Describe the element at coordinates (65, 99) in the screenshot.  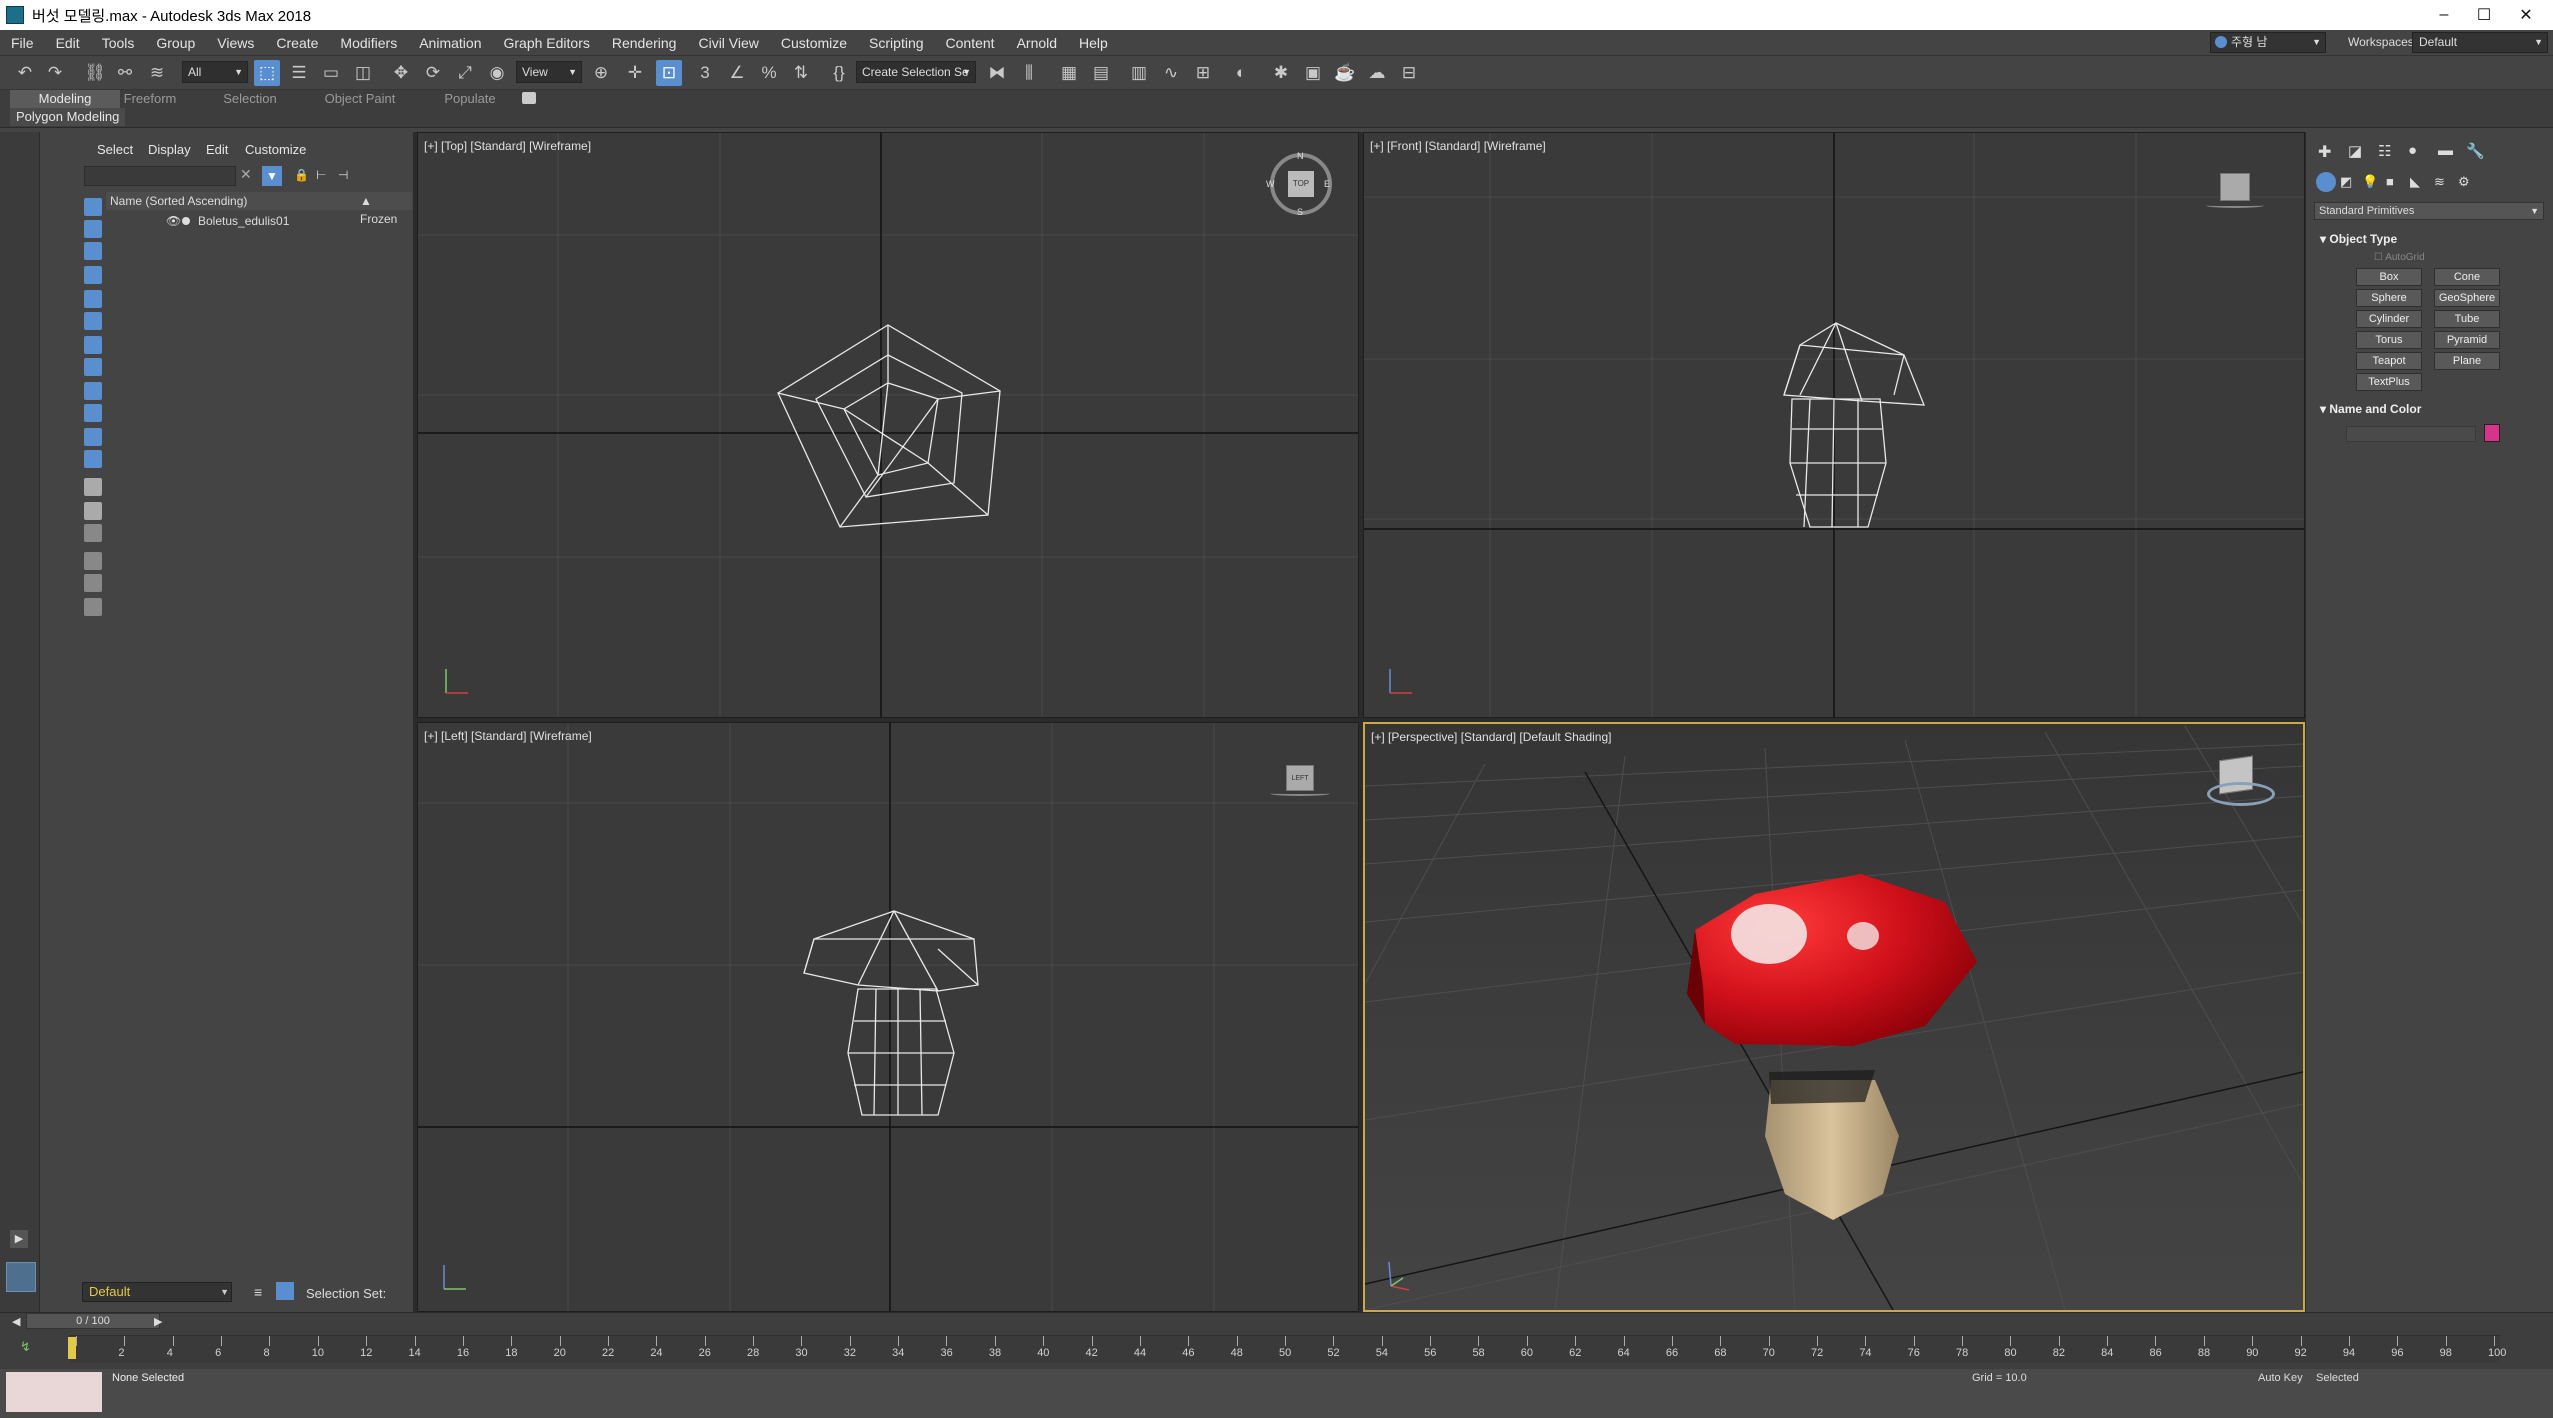
I see `ribbon-tab-modeling: Modeling` at that location.